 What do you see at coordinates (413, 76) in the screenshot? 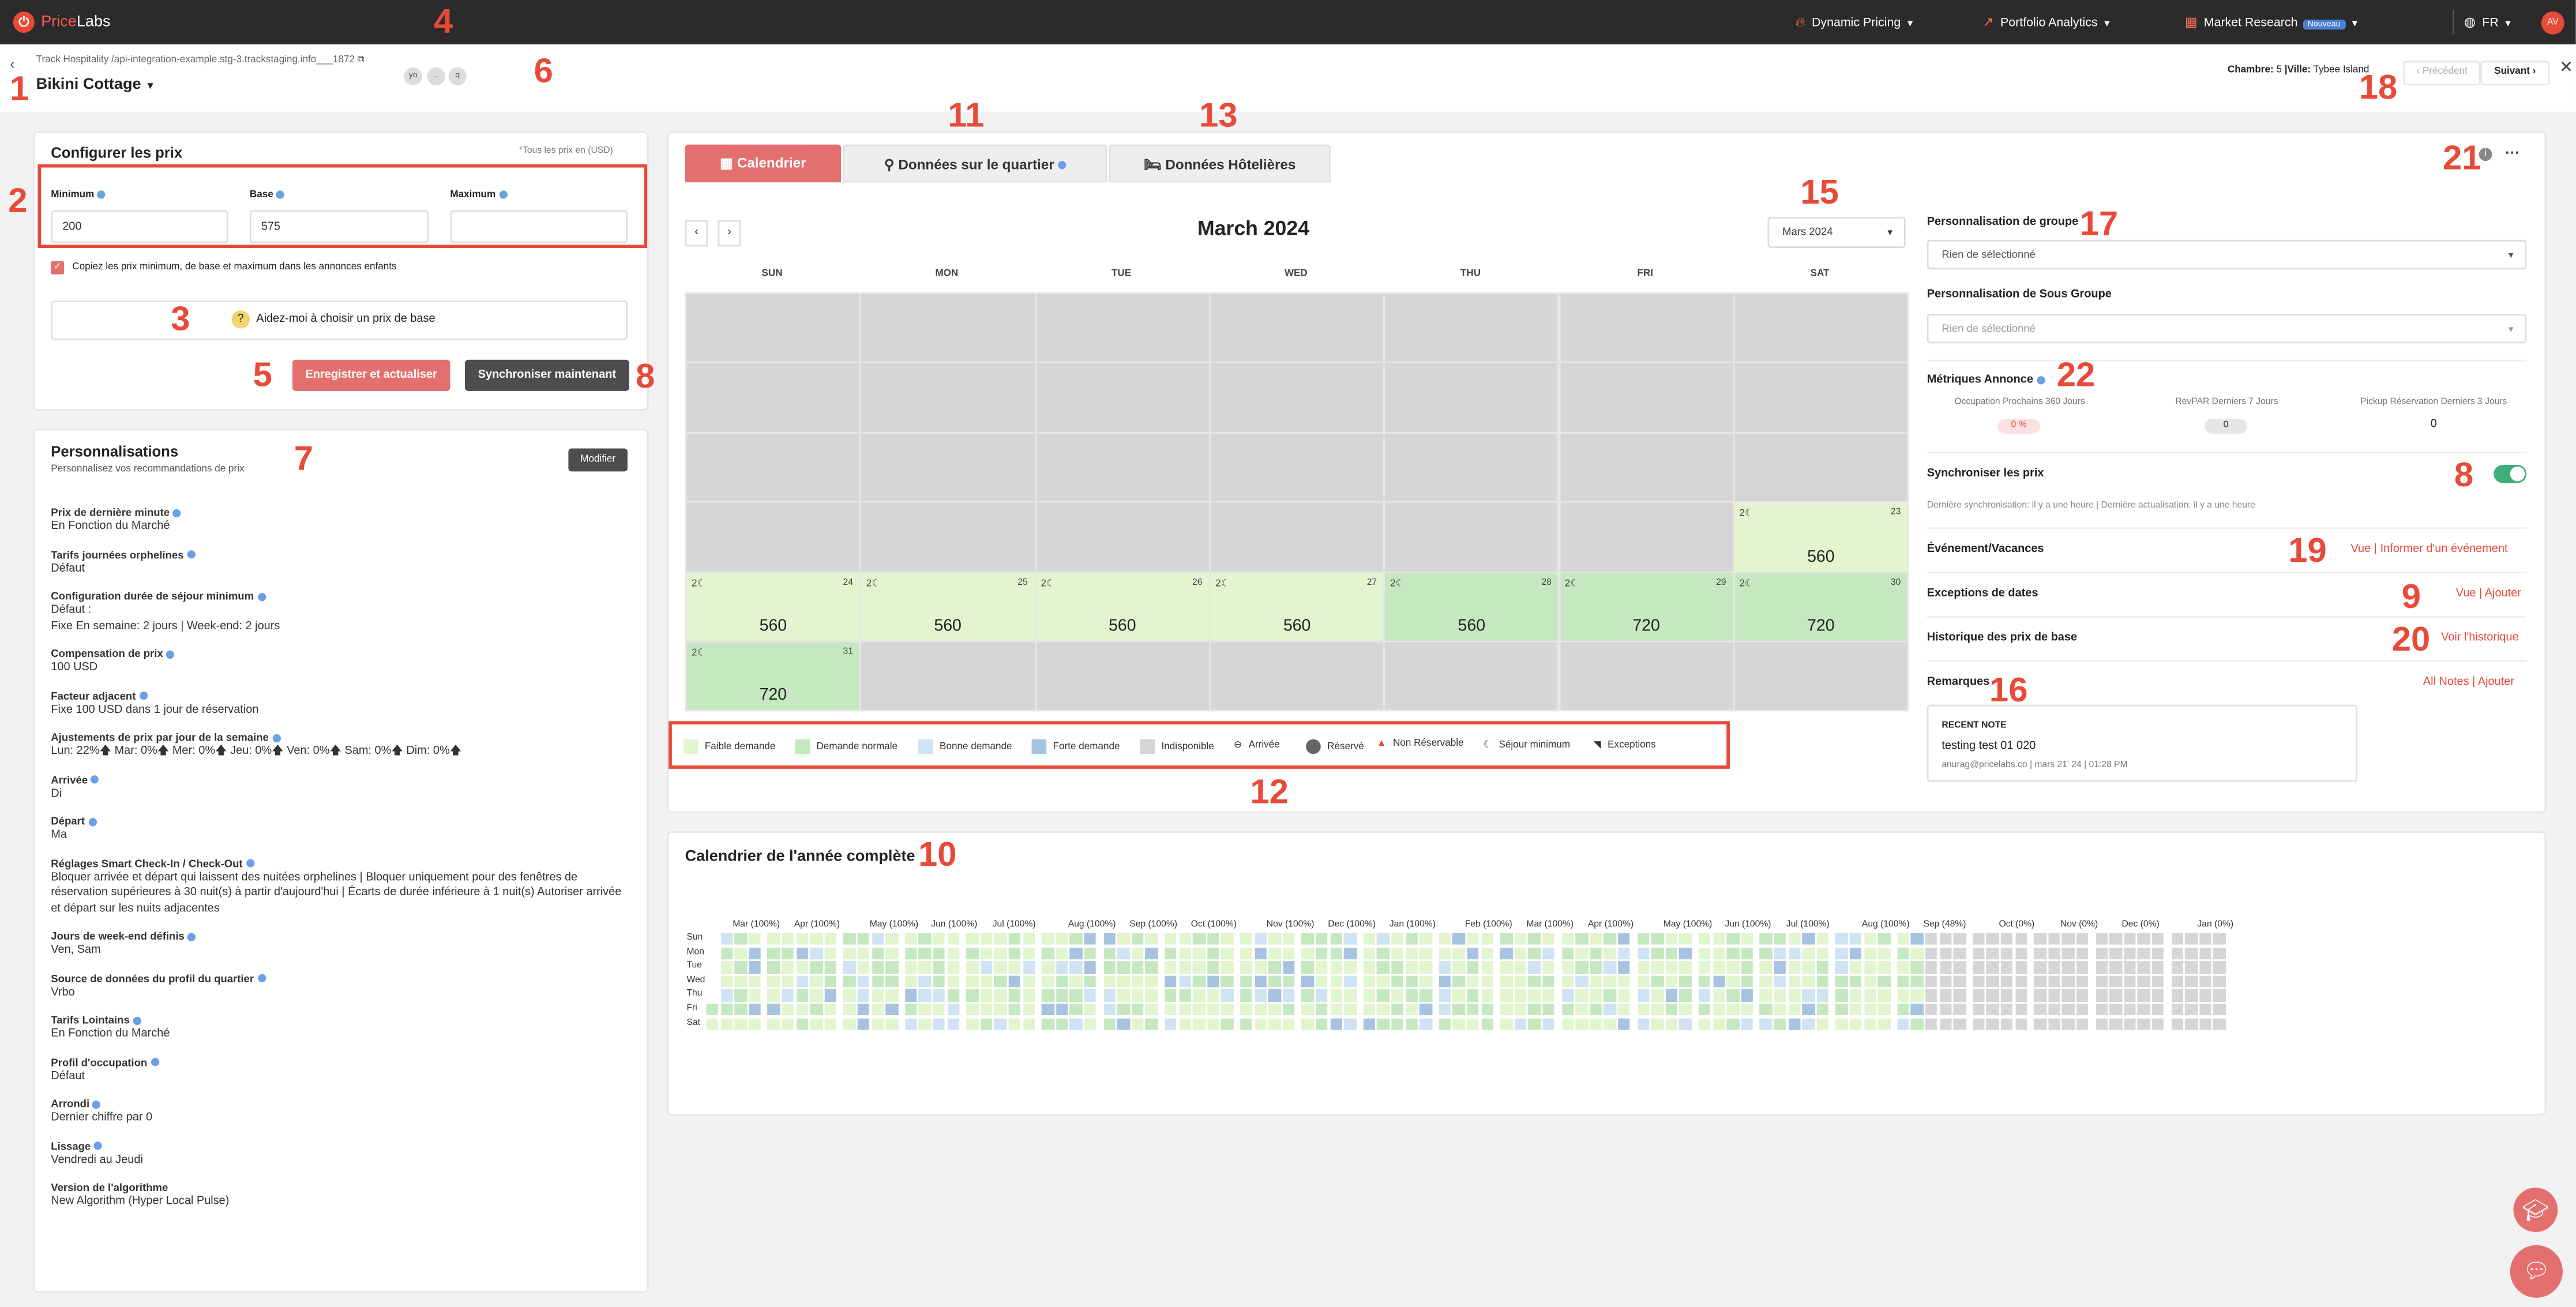
I see `chip-1: yo` at bounding box center [413, 76].